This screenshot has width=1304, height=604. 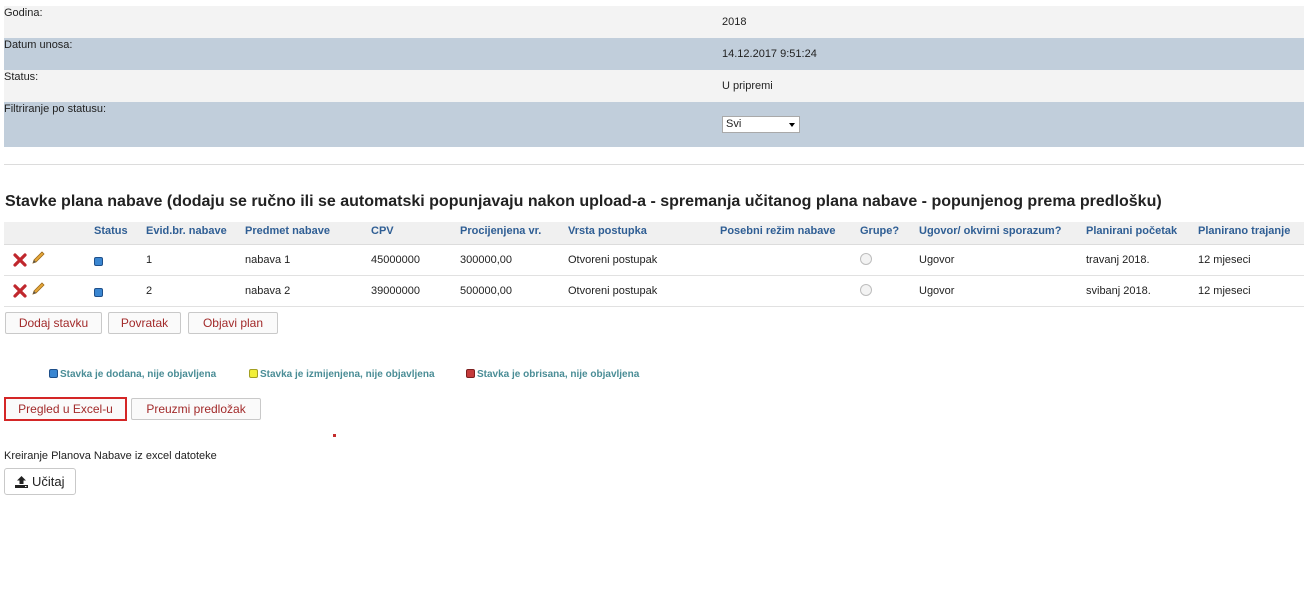 I want to click on yellow-square-icon, so click(x=253, y=373).